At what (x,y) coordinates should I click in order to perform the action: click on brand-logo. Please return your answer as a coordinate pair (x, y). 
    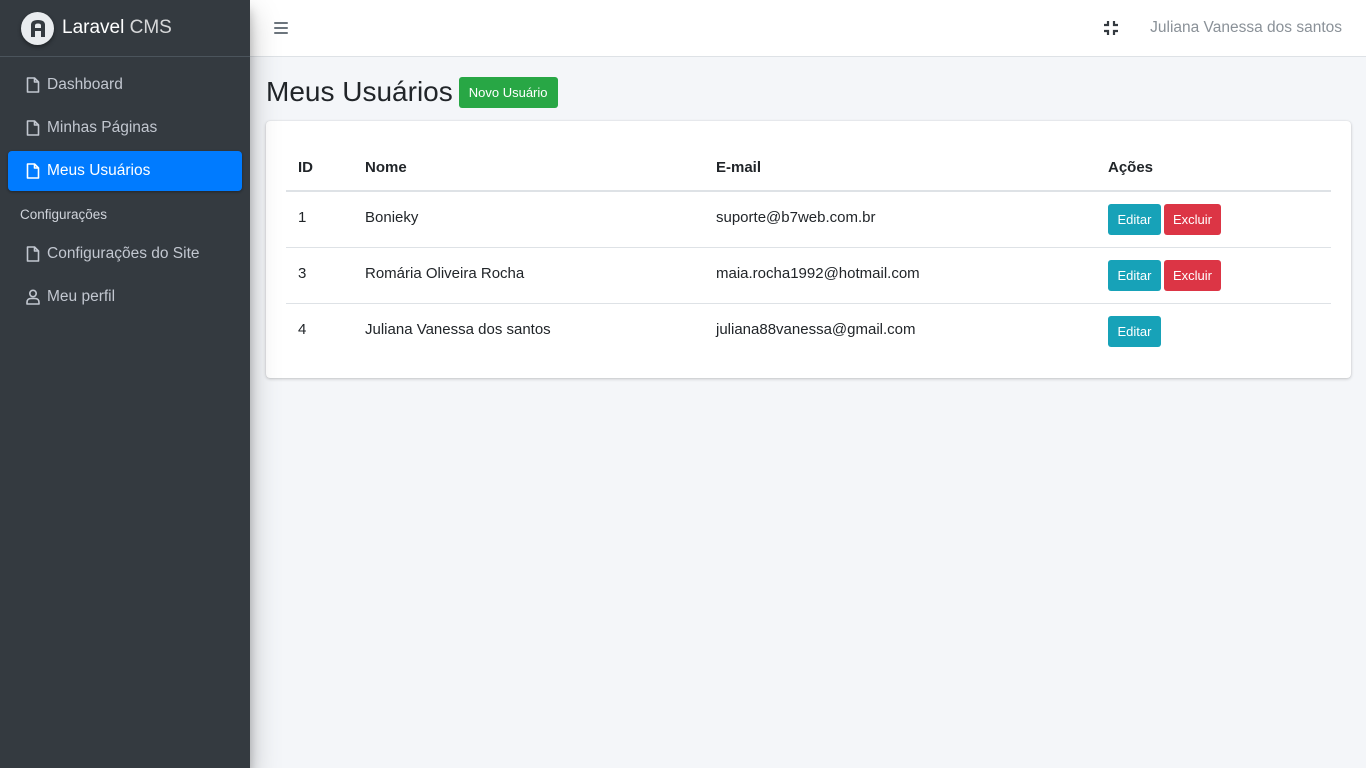
    Looking at the image, I should click on (37, 28).